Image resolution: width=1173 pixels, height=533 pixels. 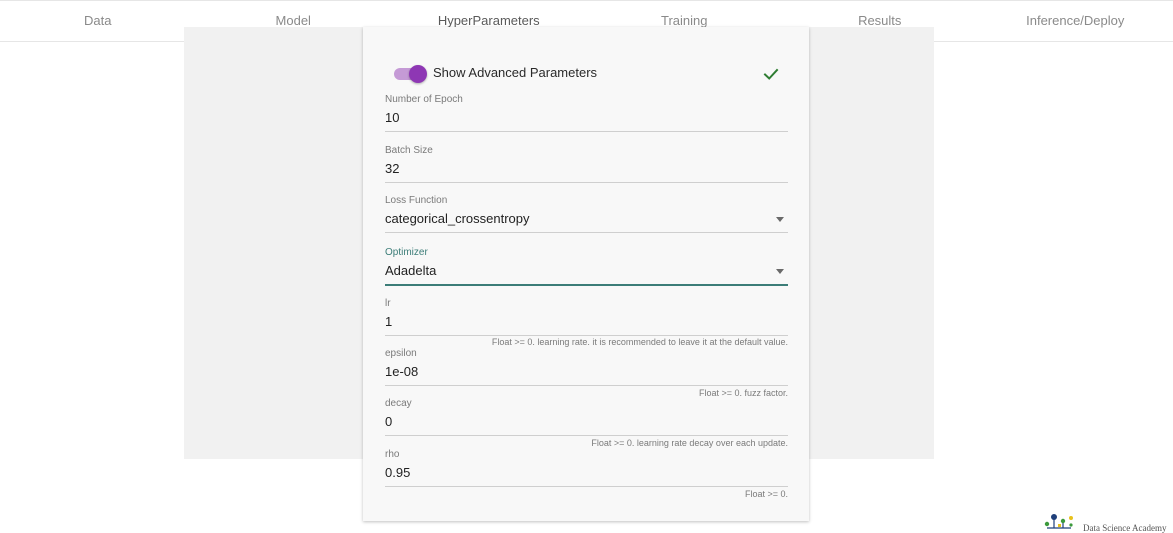 I want to click on optimizer-select: Optimizer Adadelta, so click(x=586, y=266).